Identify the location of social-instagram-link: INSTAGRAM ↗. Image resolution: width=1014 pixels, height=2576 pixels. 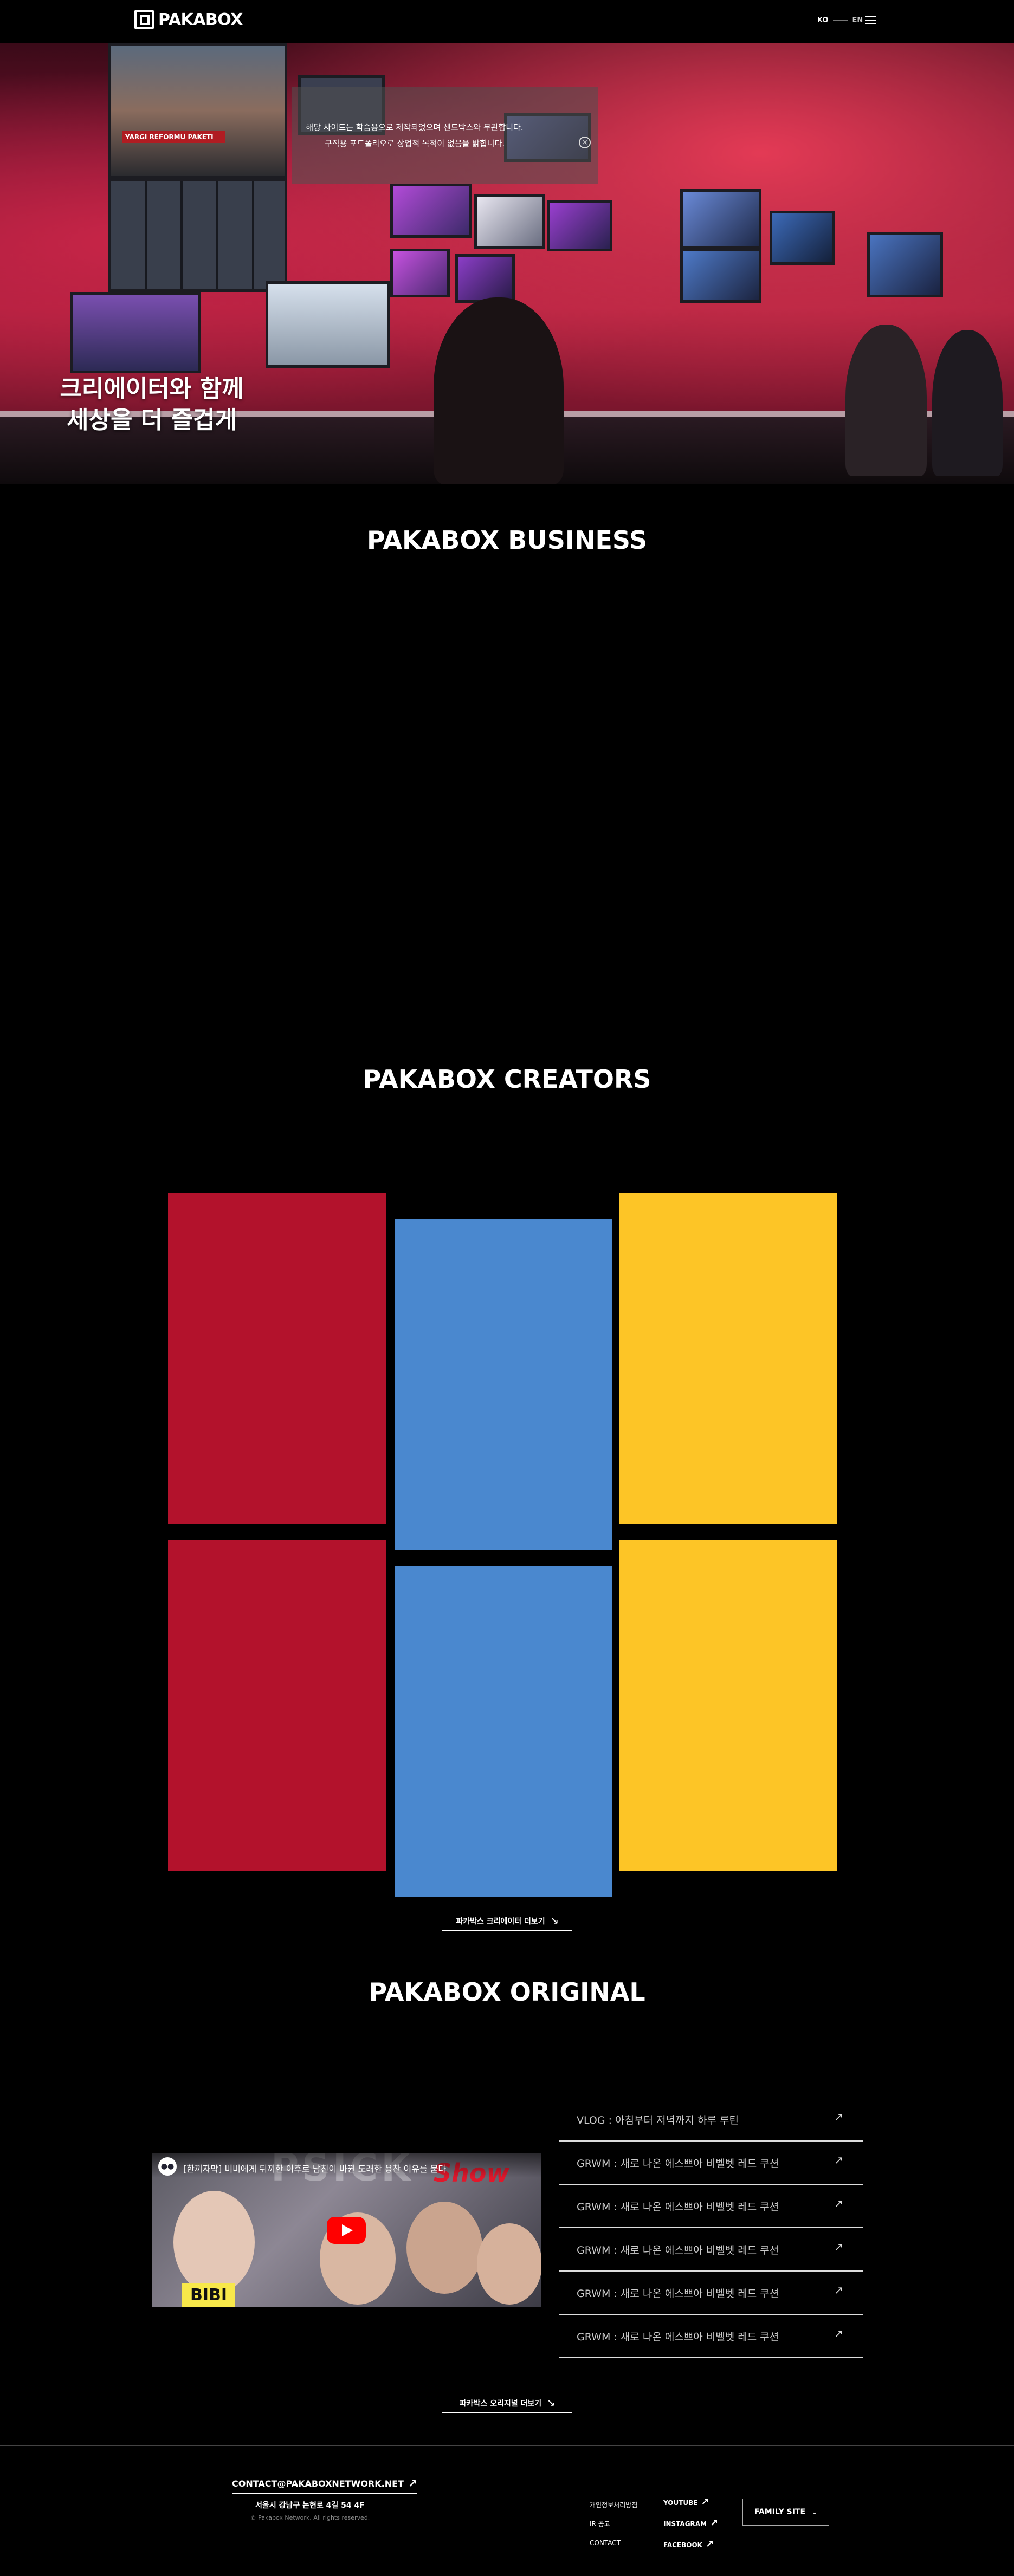
(691, 2523).